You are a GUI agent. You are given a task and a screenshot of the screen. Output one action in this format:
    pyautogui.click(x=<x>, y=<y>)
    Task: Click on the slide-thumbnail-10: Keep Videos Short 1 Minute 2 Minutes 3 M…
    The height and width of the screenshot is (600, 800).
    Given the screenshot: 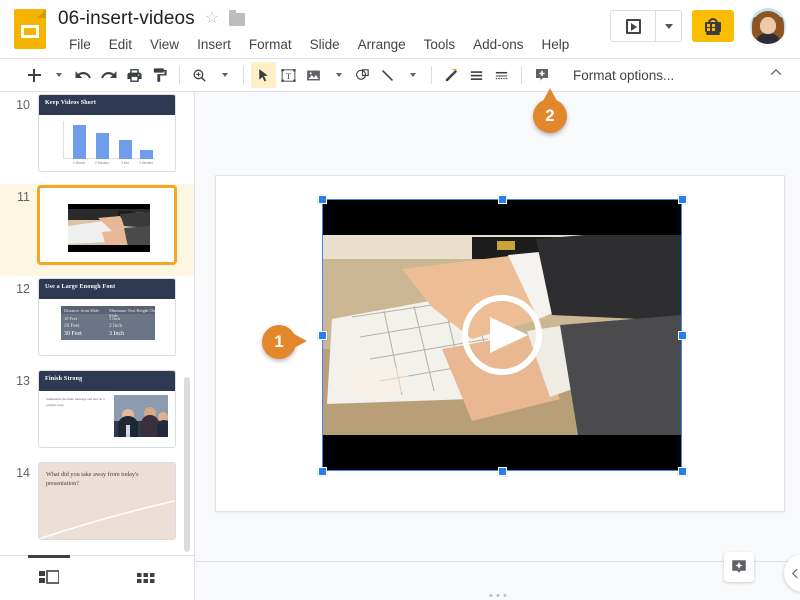 What is the action you would take?
    pyautogui.click(x=107, y=133)
    